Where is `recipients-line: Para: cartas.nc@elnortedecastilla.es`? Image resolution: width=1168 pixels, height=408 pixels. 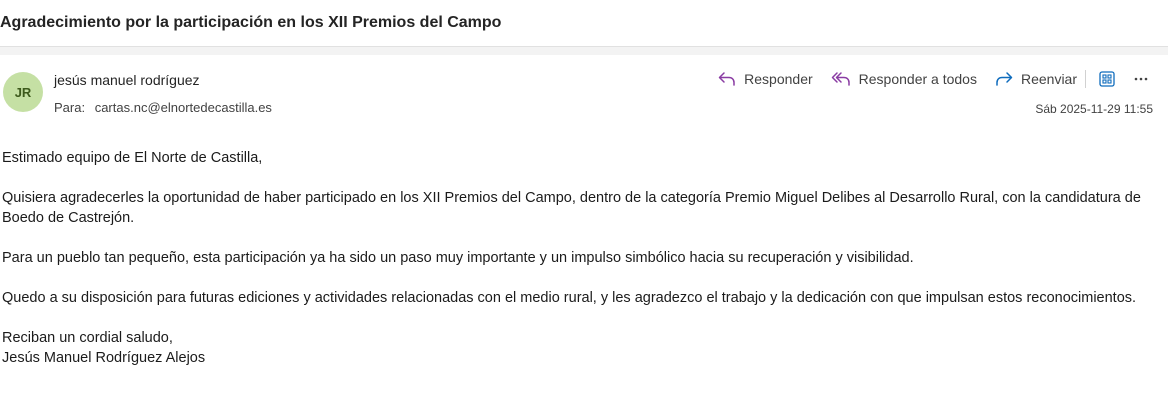
recipients-line: Para: cartas.nc@elnortedecastilla.es is located at coordinates (163, 107).